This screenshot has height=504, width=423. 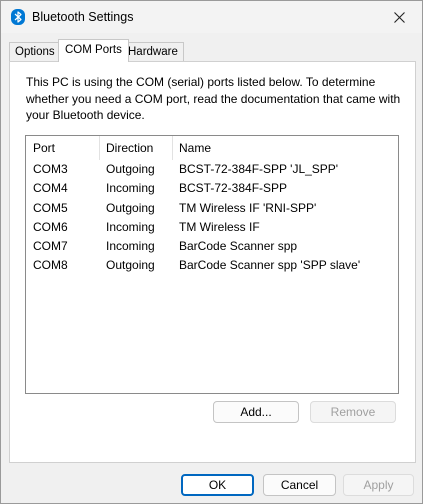 I want to click on row-port: COM3, so click(x=50, y=169).